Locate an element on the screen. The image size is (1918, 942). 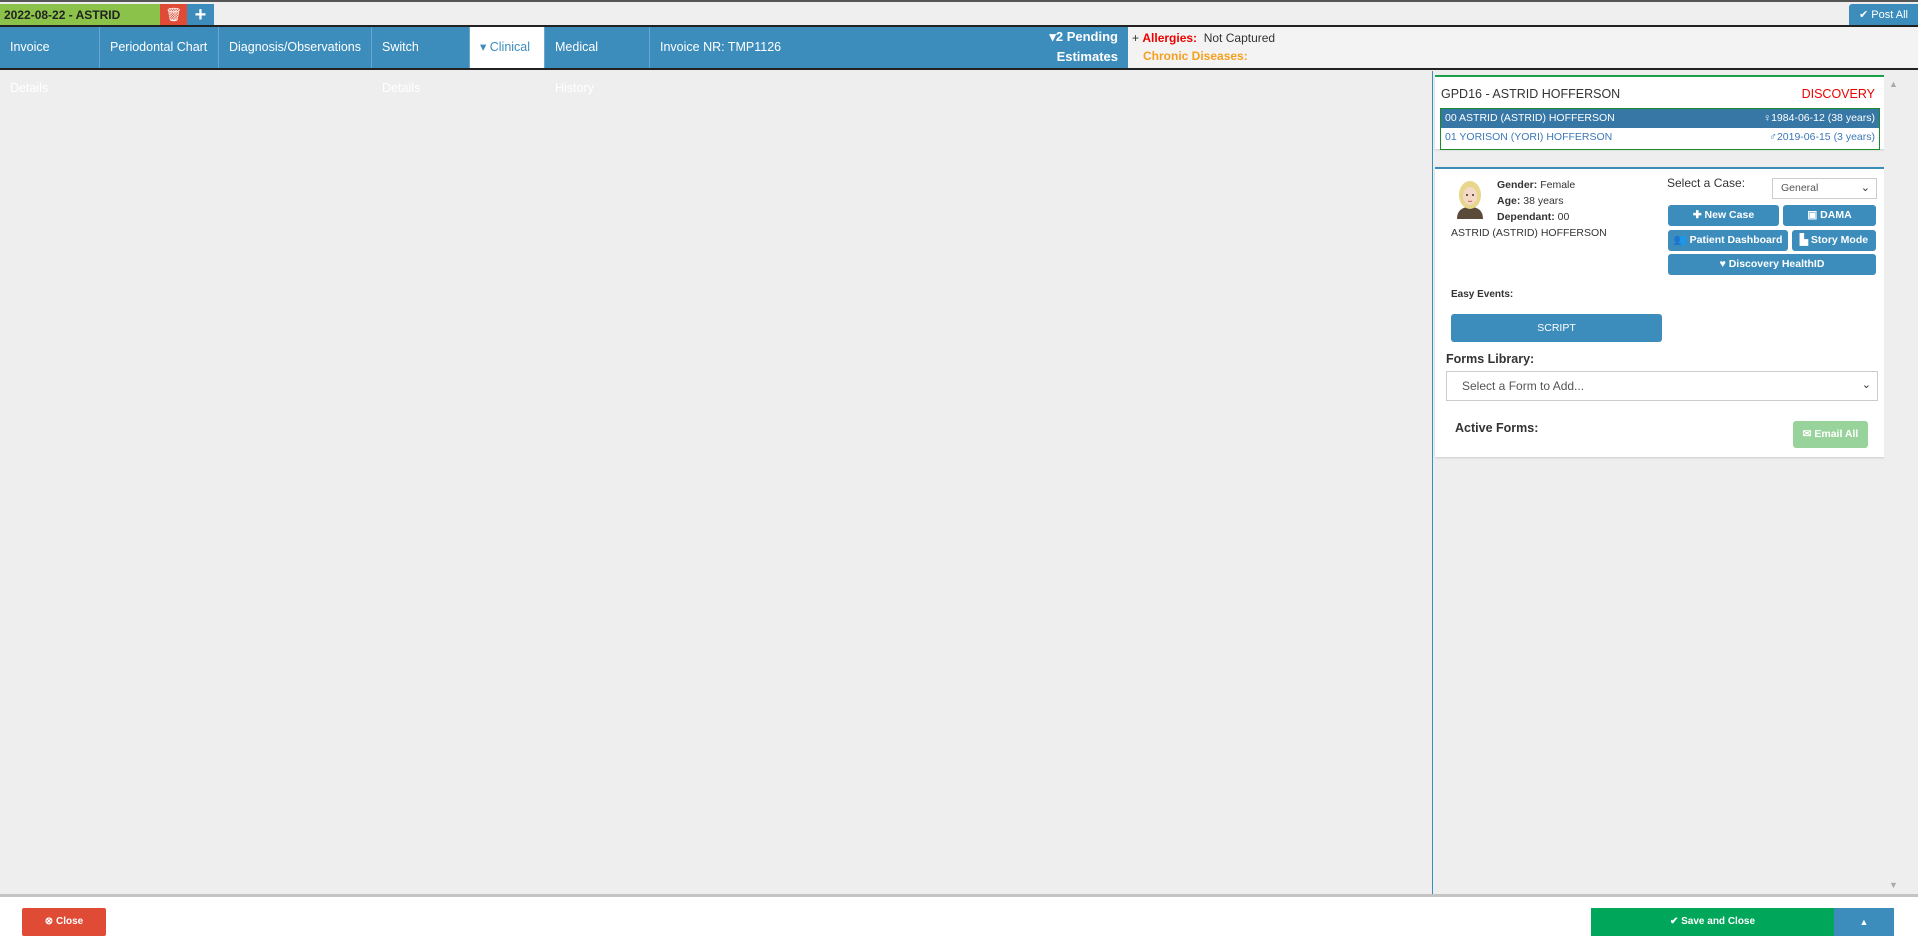
tab-medical-history: Medical History is located at coordinates (597, 61).